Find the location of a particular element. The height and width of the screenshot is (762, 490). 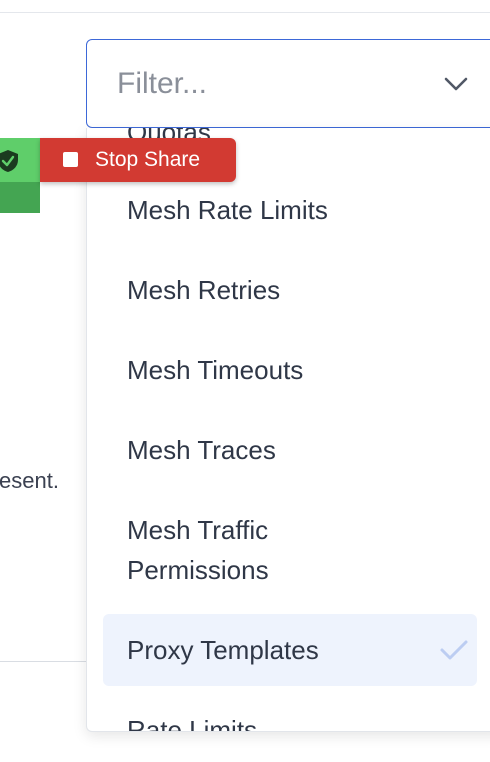

option-label-line-2: Permissions is located at coordinates (198, 570).